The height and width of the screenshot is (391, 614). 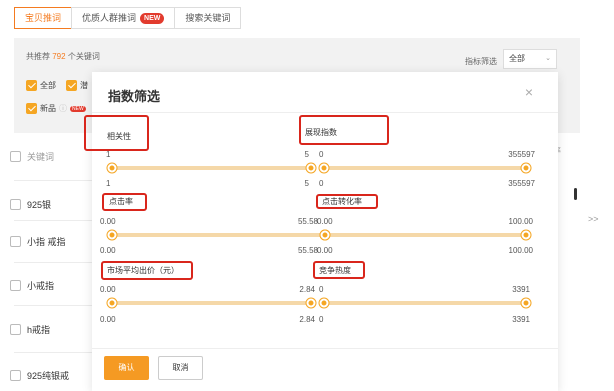 I want to click on filter-select: 全部 ⌄, so click(x=530, y=59).